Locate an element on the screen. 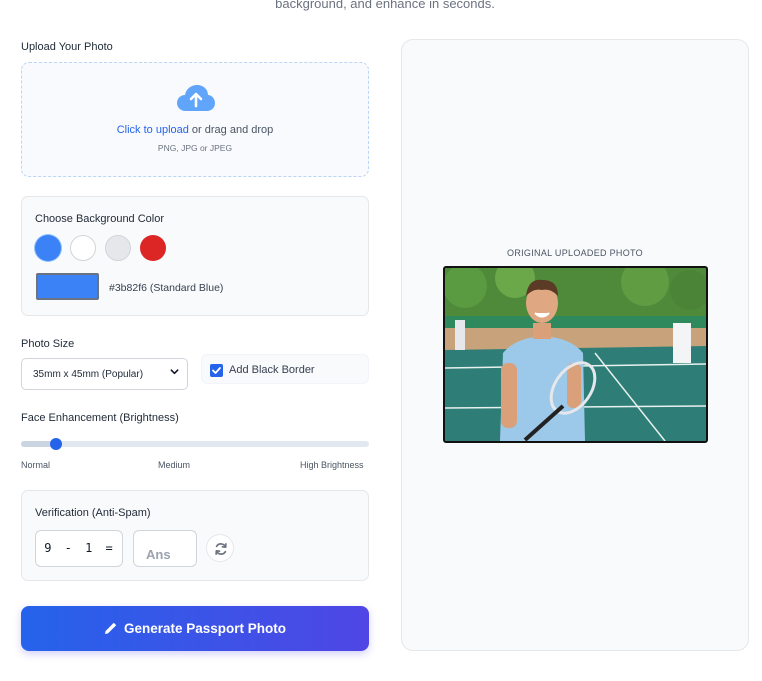 Image resolution: width=762 pixels, height=681 pixels. refresh-icon is located at coordinates (221, 549).